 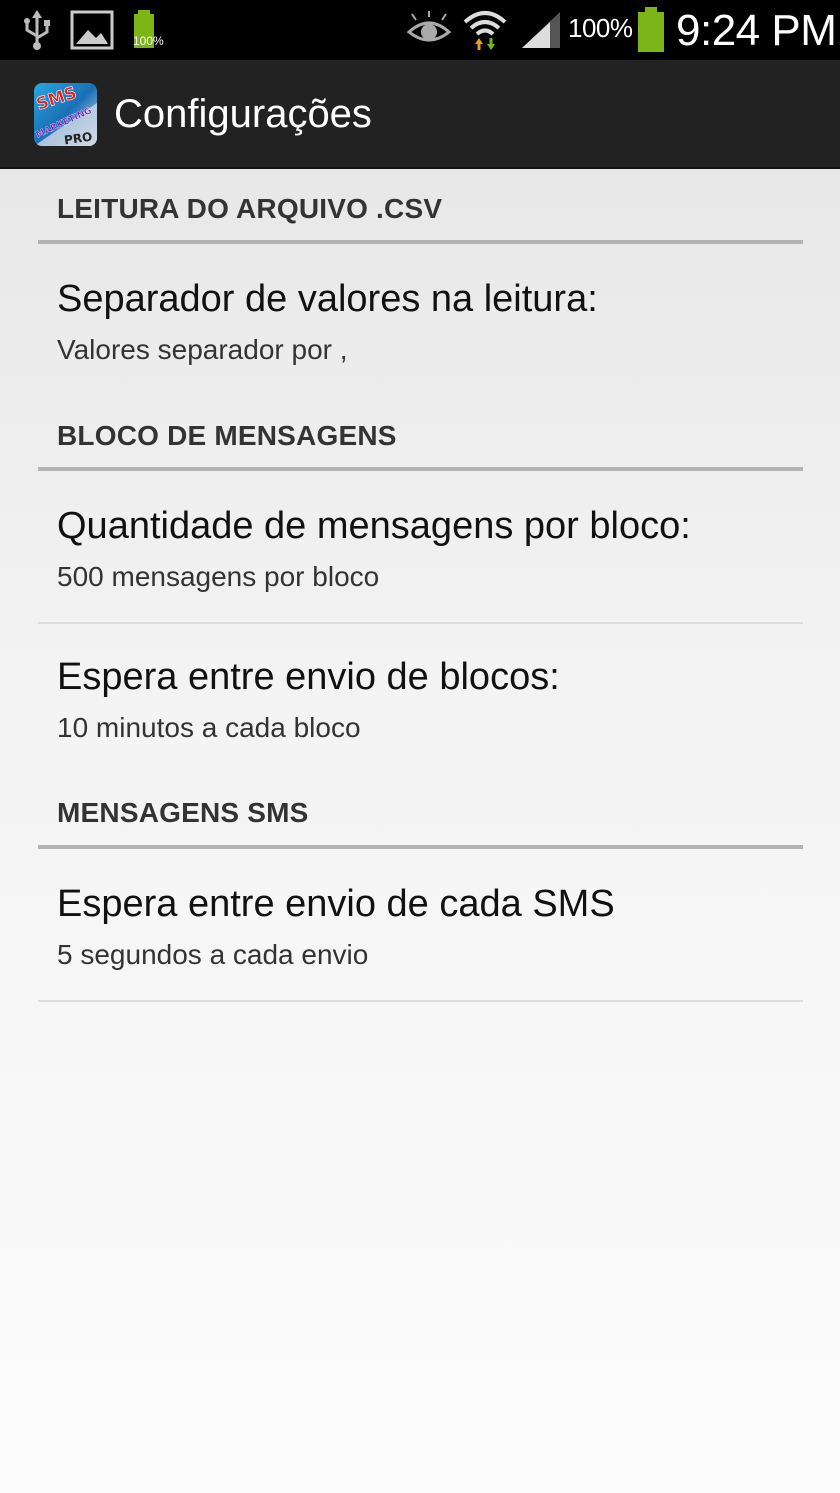 I want to click on section-header-sms: MENSAGENS SMS, so click(x=183, y=812).